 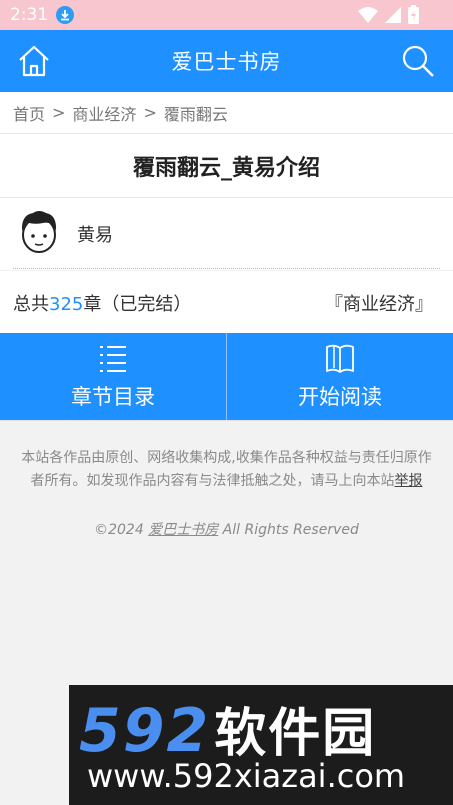 I want to click on author-avatar-icon, so click(x=39, y=232).